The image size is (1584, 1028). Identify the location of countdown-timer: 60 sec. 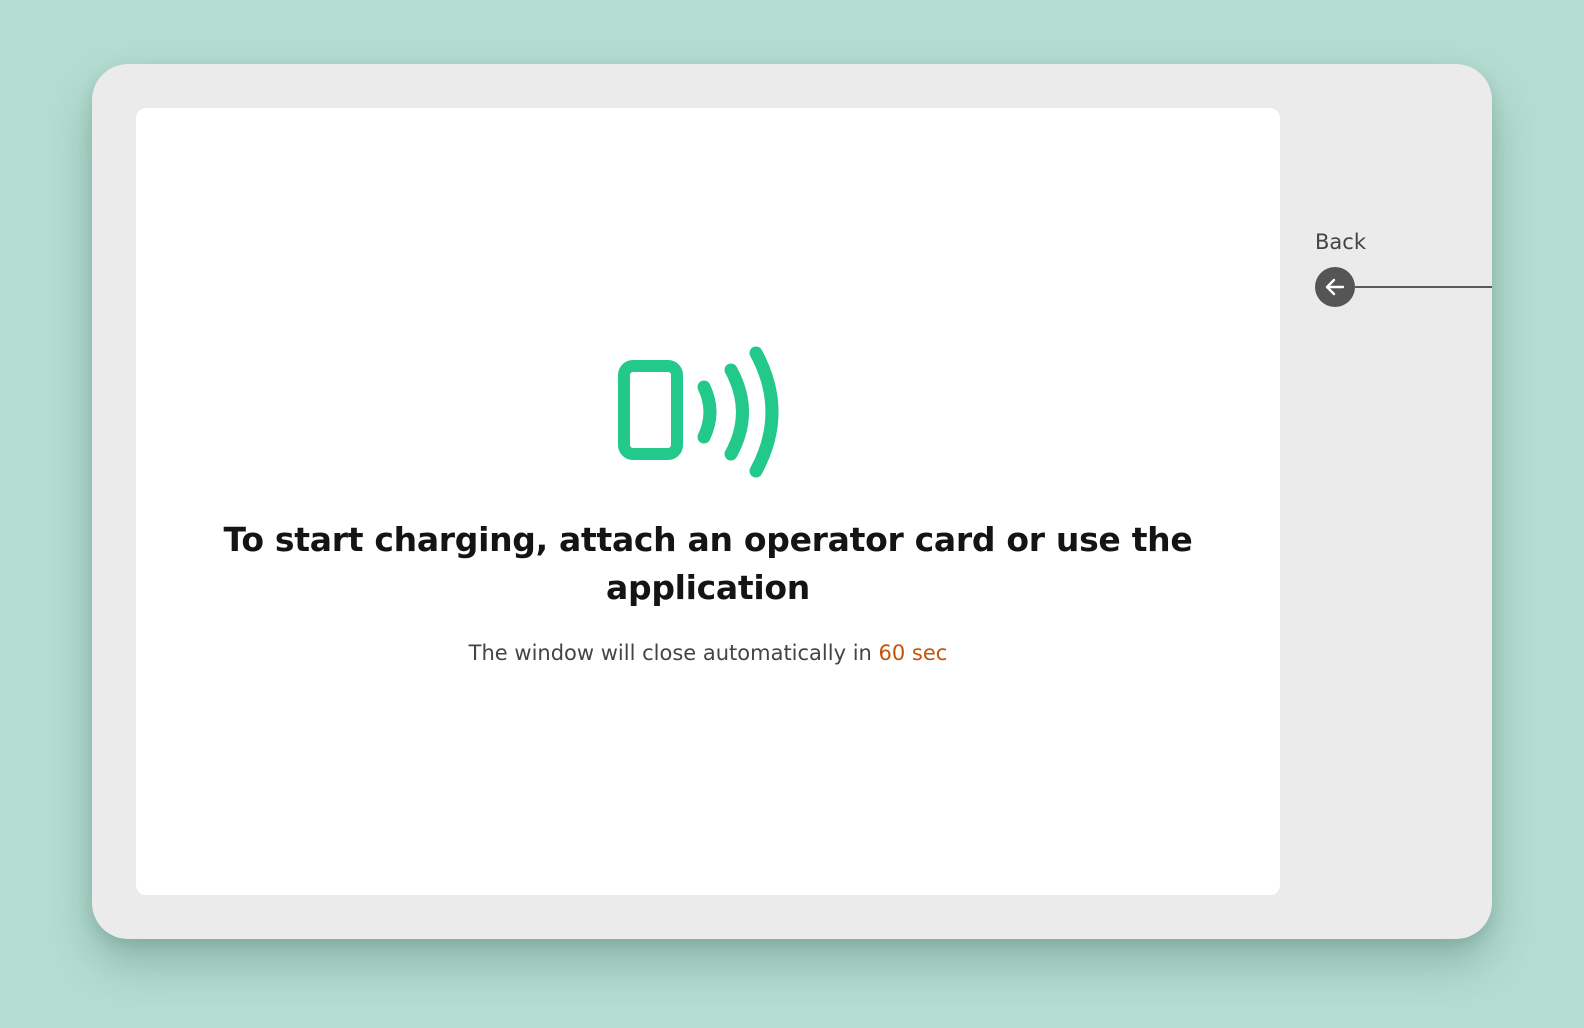
(913, 653).